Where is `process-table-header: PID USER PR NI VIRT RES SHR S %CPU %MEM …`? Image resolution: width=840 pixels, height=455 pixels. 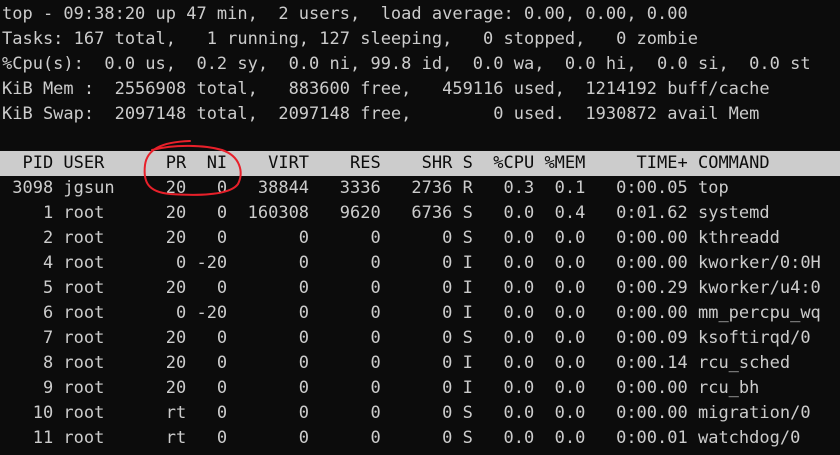
process-table-header: PID USER PR NI VIRT RES SHR S %CPU %MEM … is located at coordinates (420, 163).